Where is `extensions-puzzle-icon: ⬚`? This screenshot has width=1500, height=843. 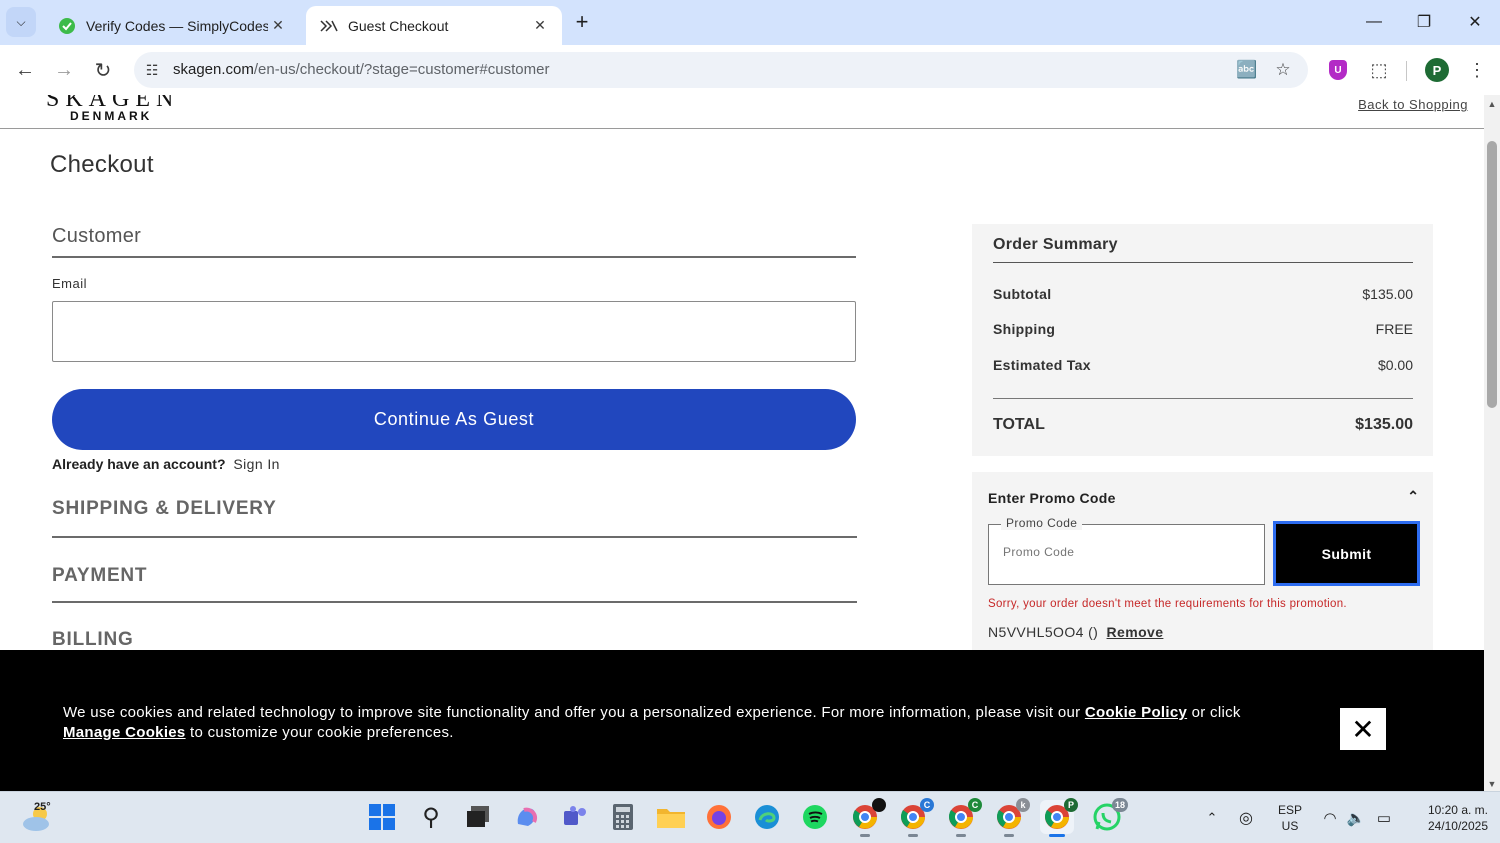 extensions-puzzle-icon: ⬚ is located at coordinates (1379, 70).